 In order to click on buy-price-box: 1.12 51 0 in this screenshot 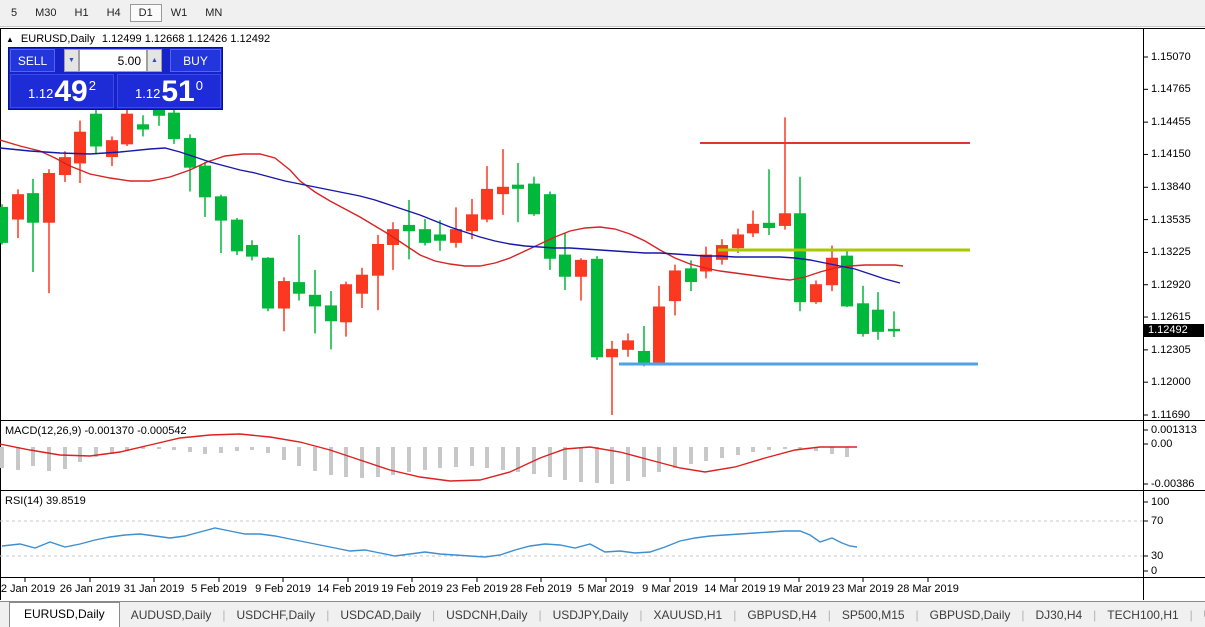, I will do `click(169, 91)`.